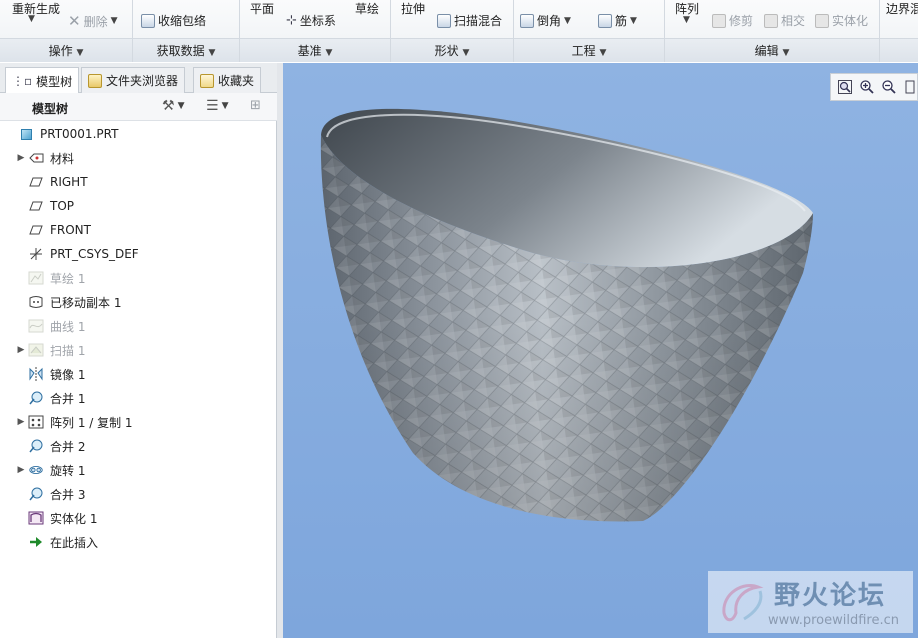 The image size is (918, 638). Describe the element at coordinates (66, 50) in the screenshot. I see `group-label-operations: 操作 ▼` at that location.